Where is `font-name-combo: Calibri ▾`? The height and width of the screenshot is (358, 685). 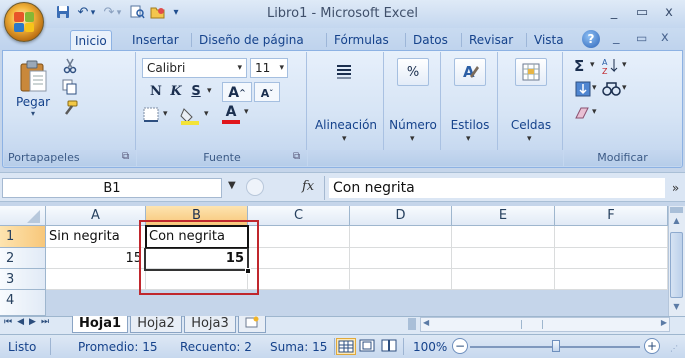 font-name-combo: Calibri ▾ is located at coordinates (194, 68).